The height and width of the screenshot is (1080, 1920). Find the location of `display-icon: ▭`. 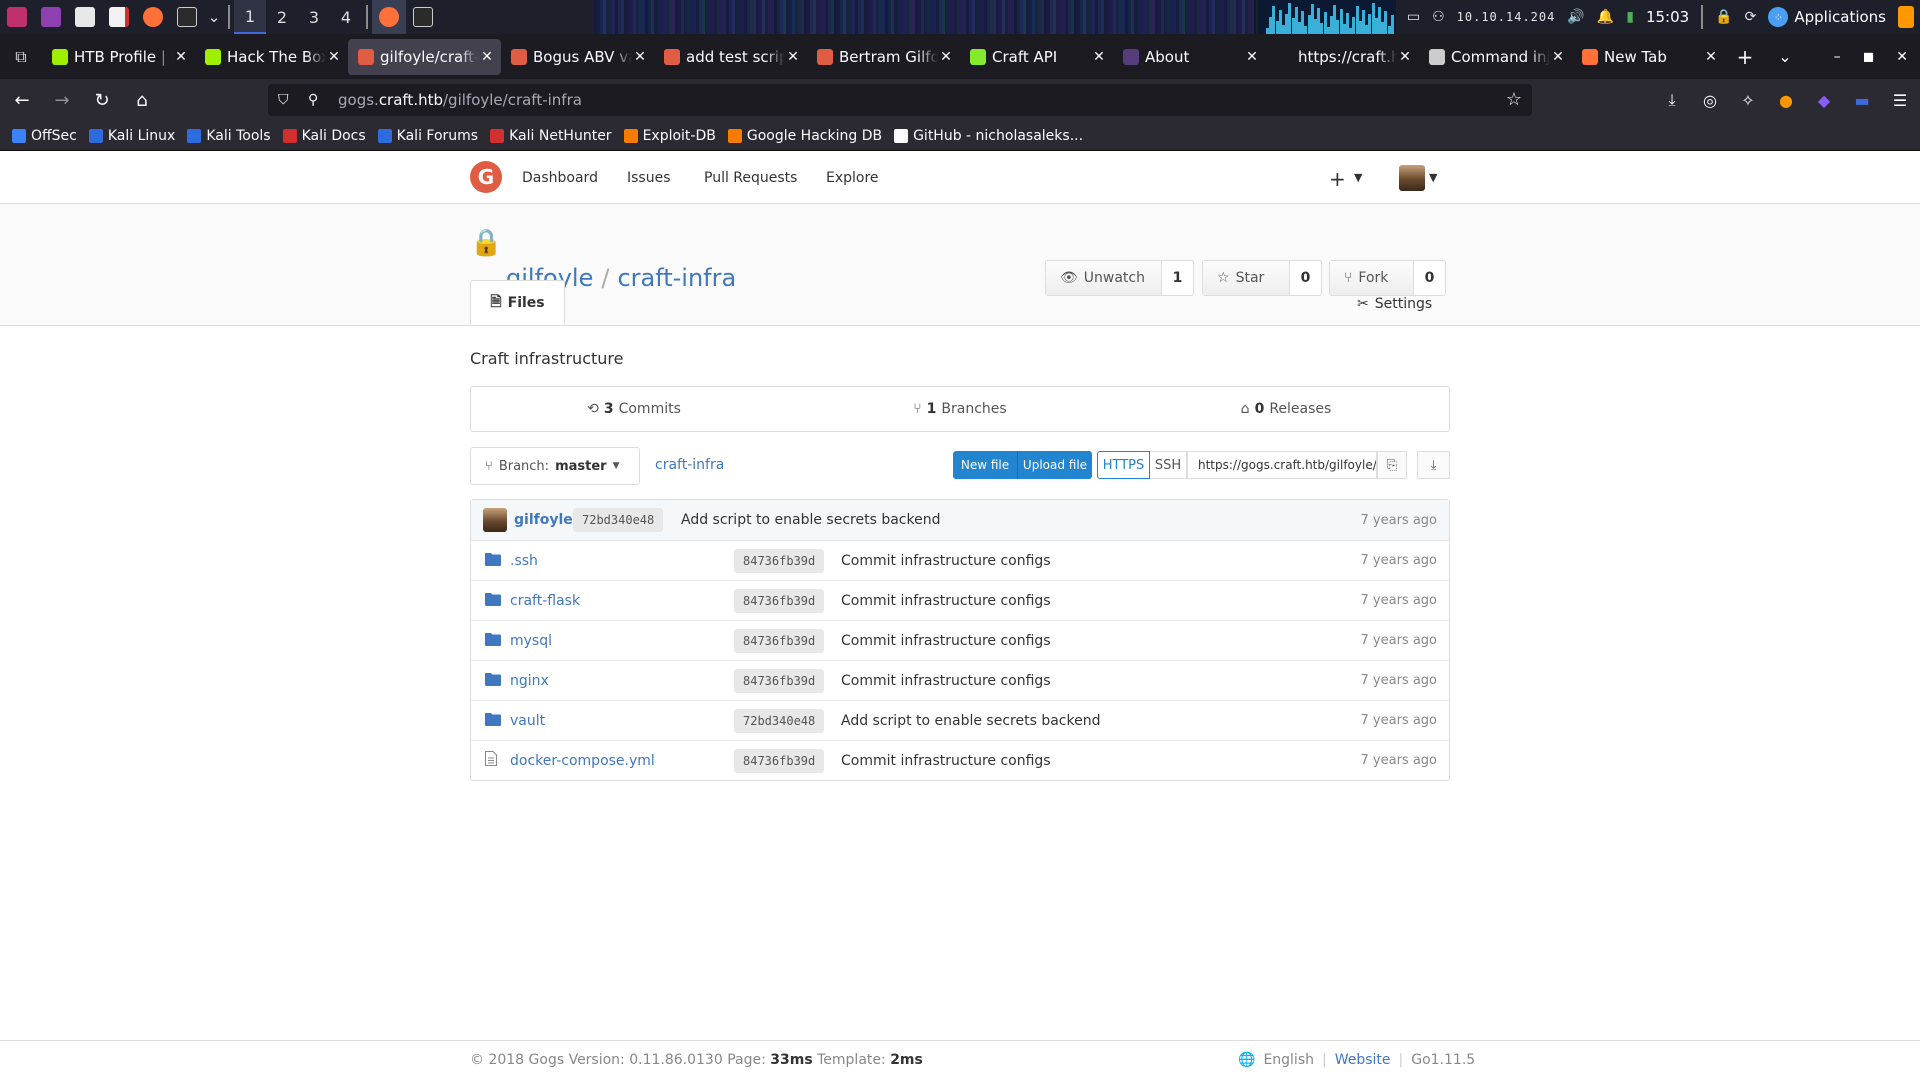

display-icon: ▭ is located at coordinates (1413, 17).